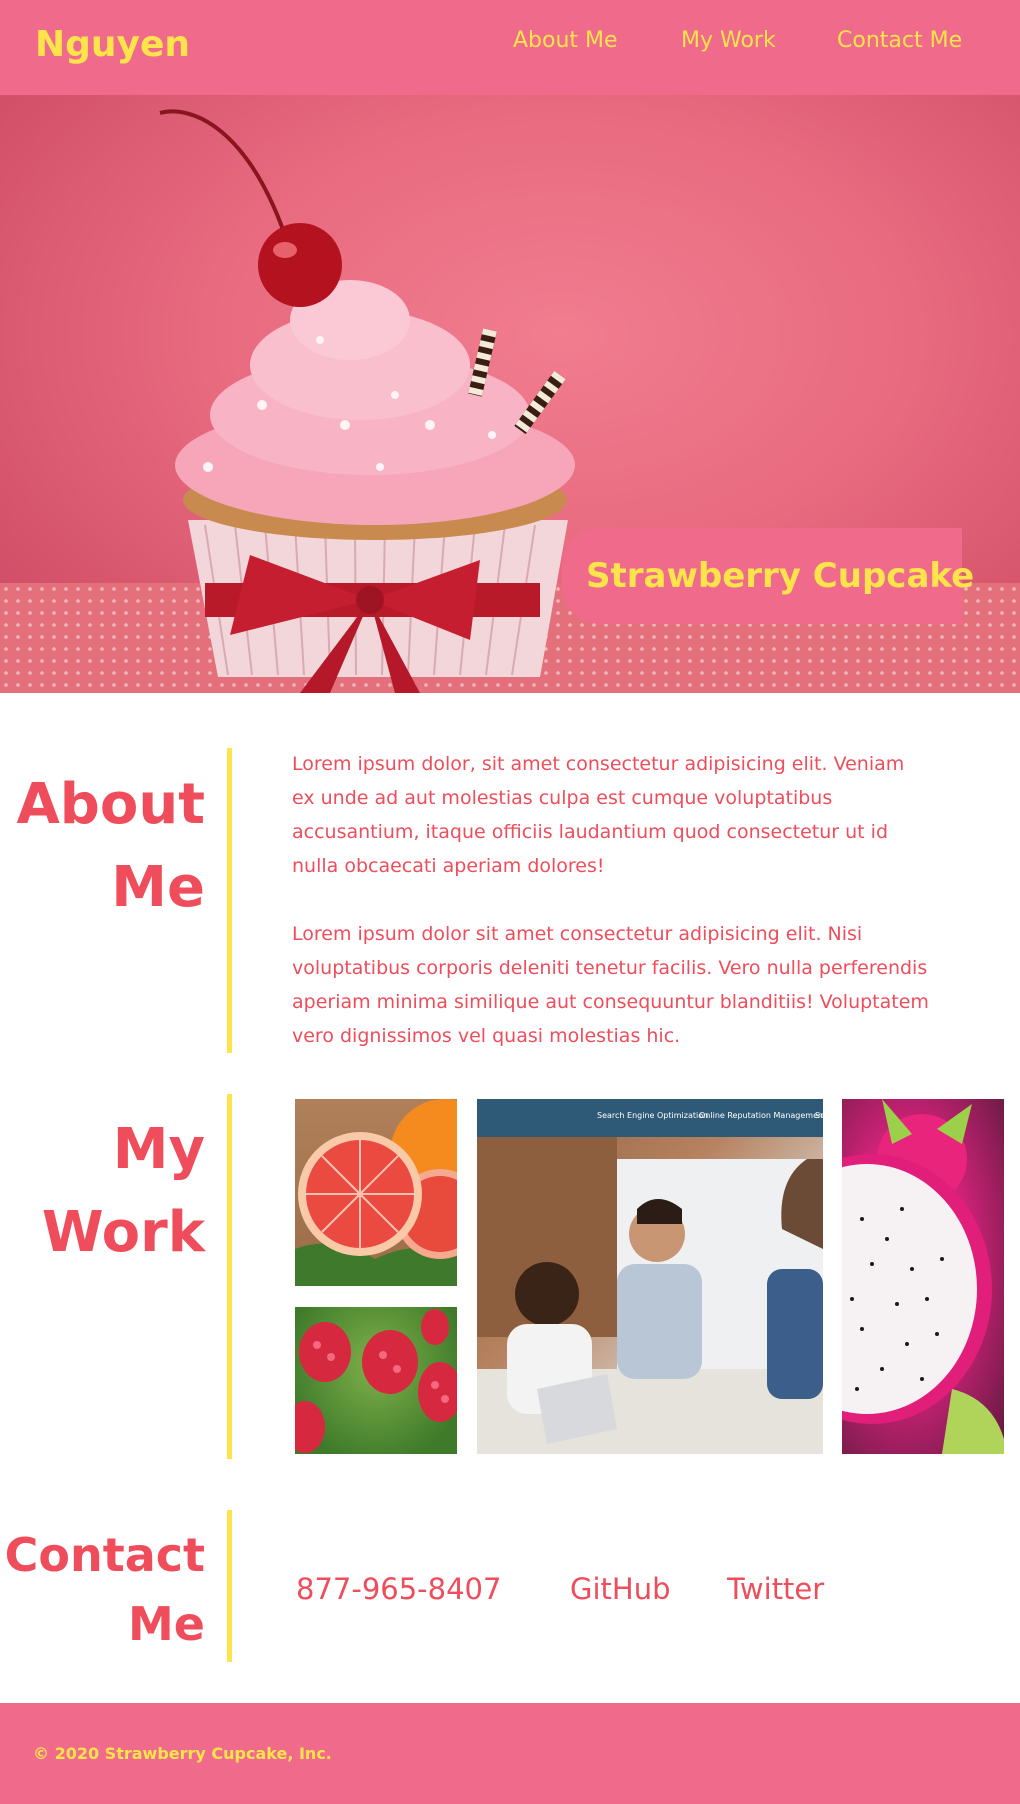  Describe the element at coordinates (229, 1586) in the screenshot. I see `contact-divider` at that location.